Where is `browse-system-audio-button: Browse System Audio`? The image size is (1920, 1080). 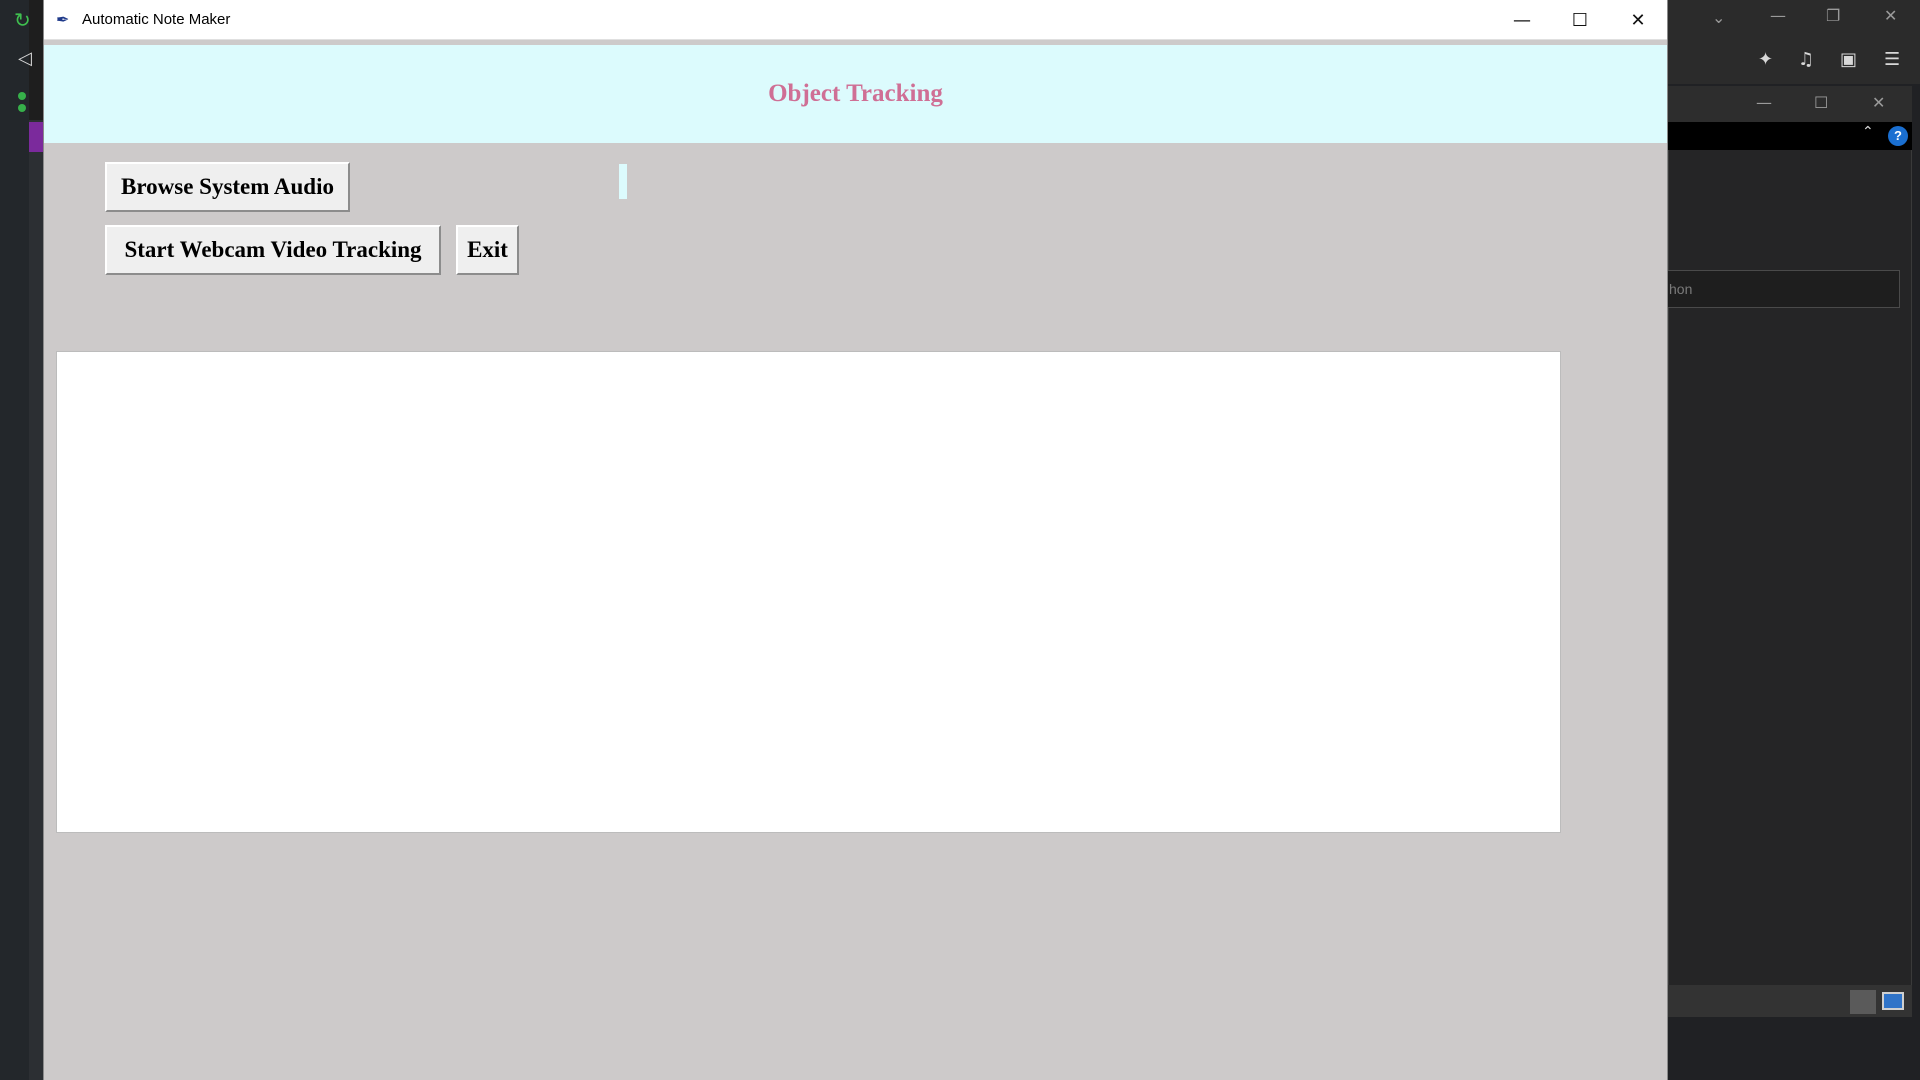
browse-system-audio-button: Browse System Audio is located at coordinates (227, 187).